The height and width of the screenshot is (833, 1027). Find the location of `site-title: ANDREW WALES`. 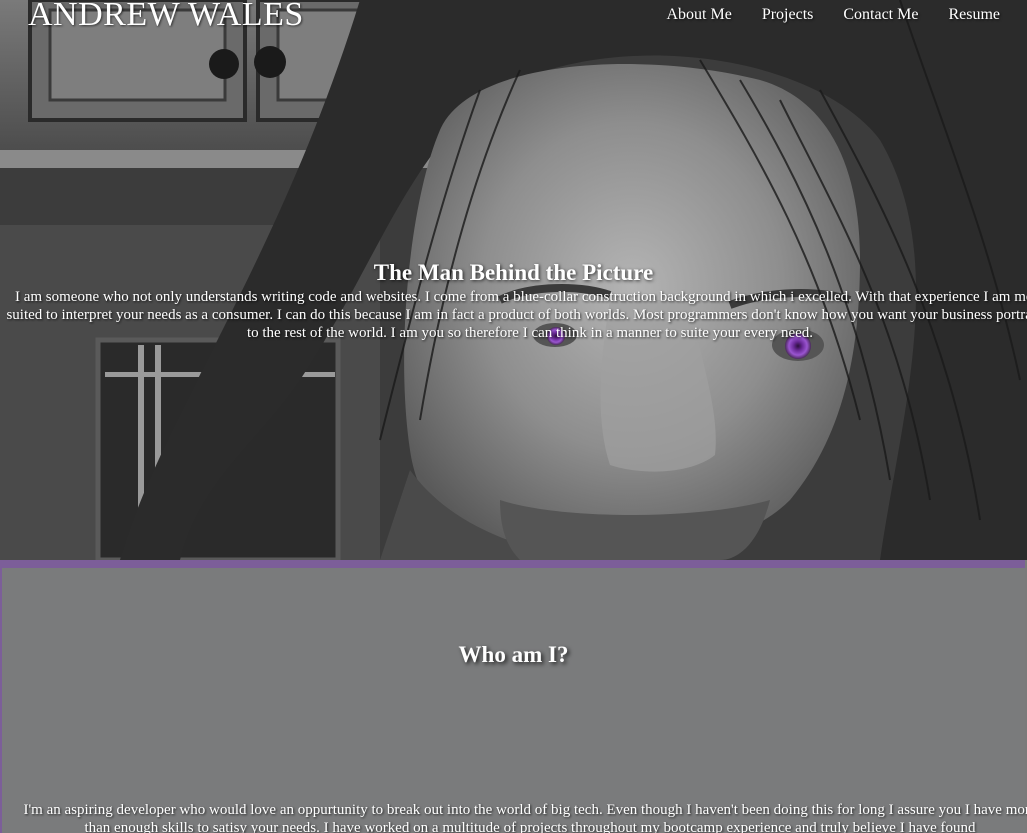

site-title: ANDREW WALES is located at coordinates (166, 17).